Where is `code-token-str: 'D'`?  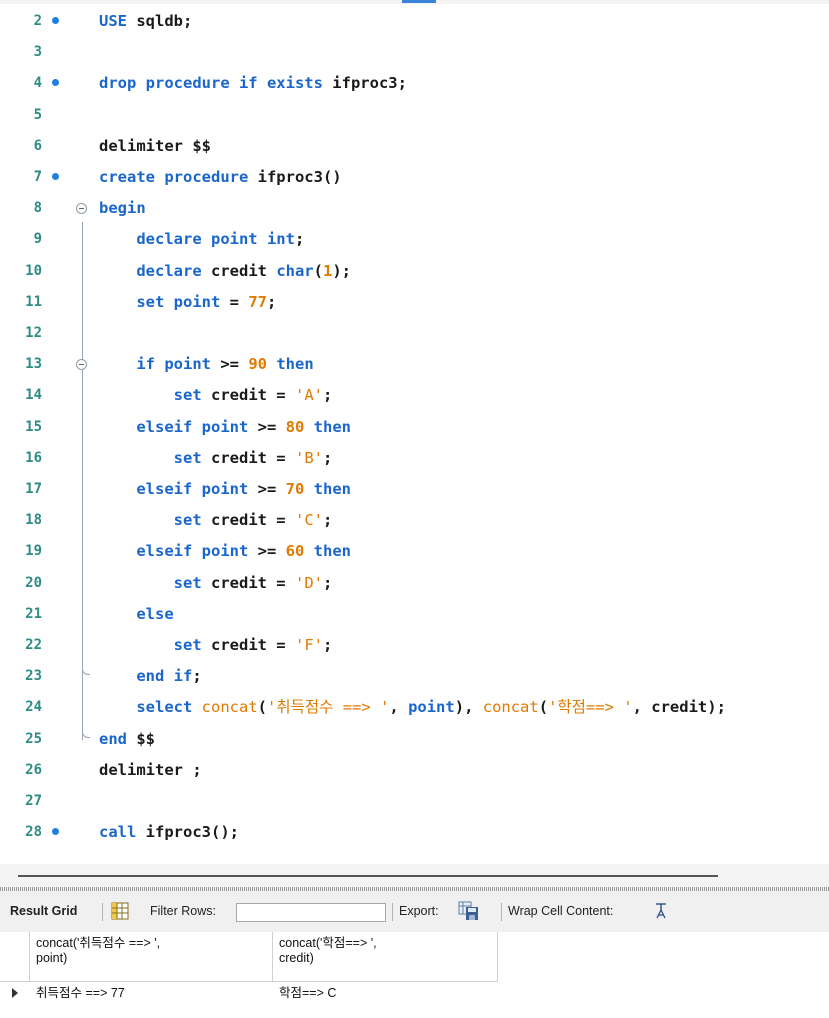 code-token-str: 'D' is located at coordinates (308, 582).